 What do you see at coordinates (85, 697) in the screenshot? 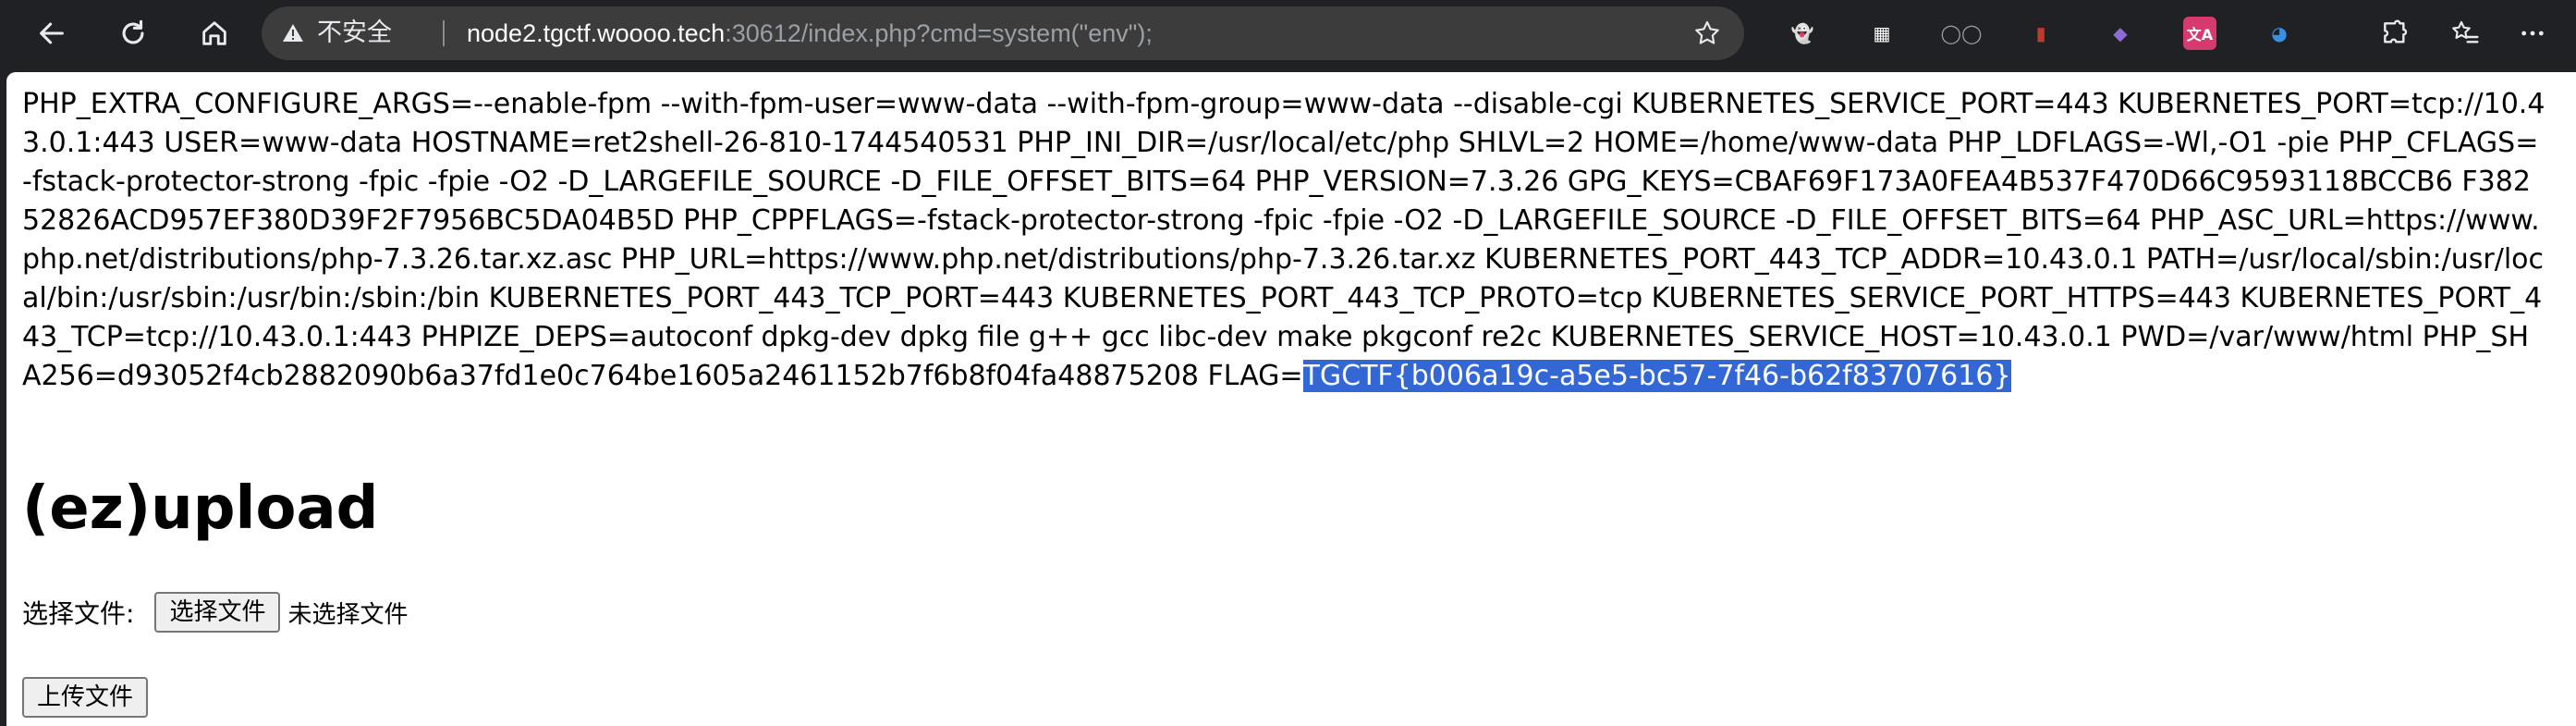
I see `upload-button: 上传文件` at bounding box center [85, 697].